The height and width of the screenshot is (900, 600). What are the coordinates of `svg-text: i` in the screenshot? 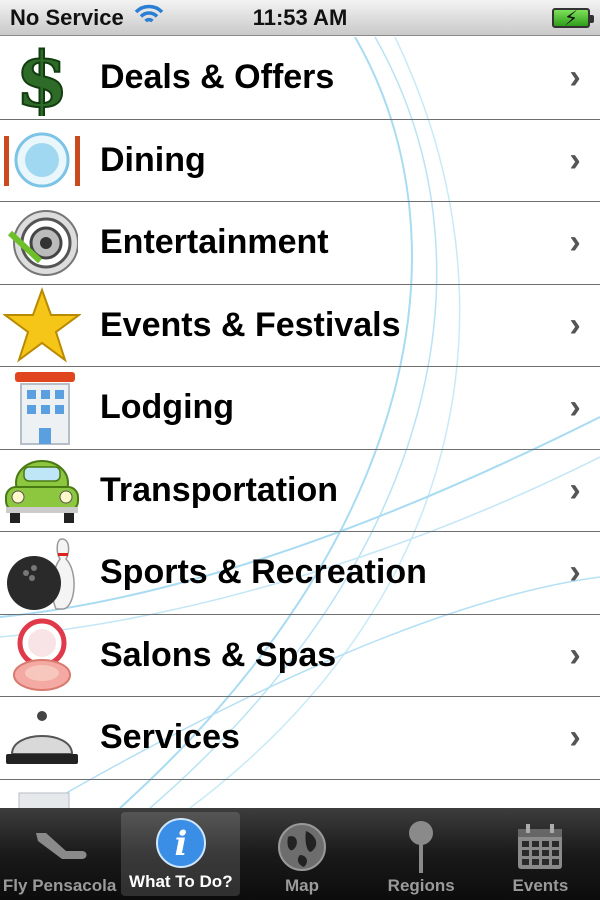 It's located at (180, 844).